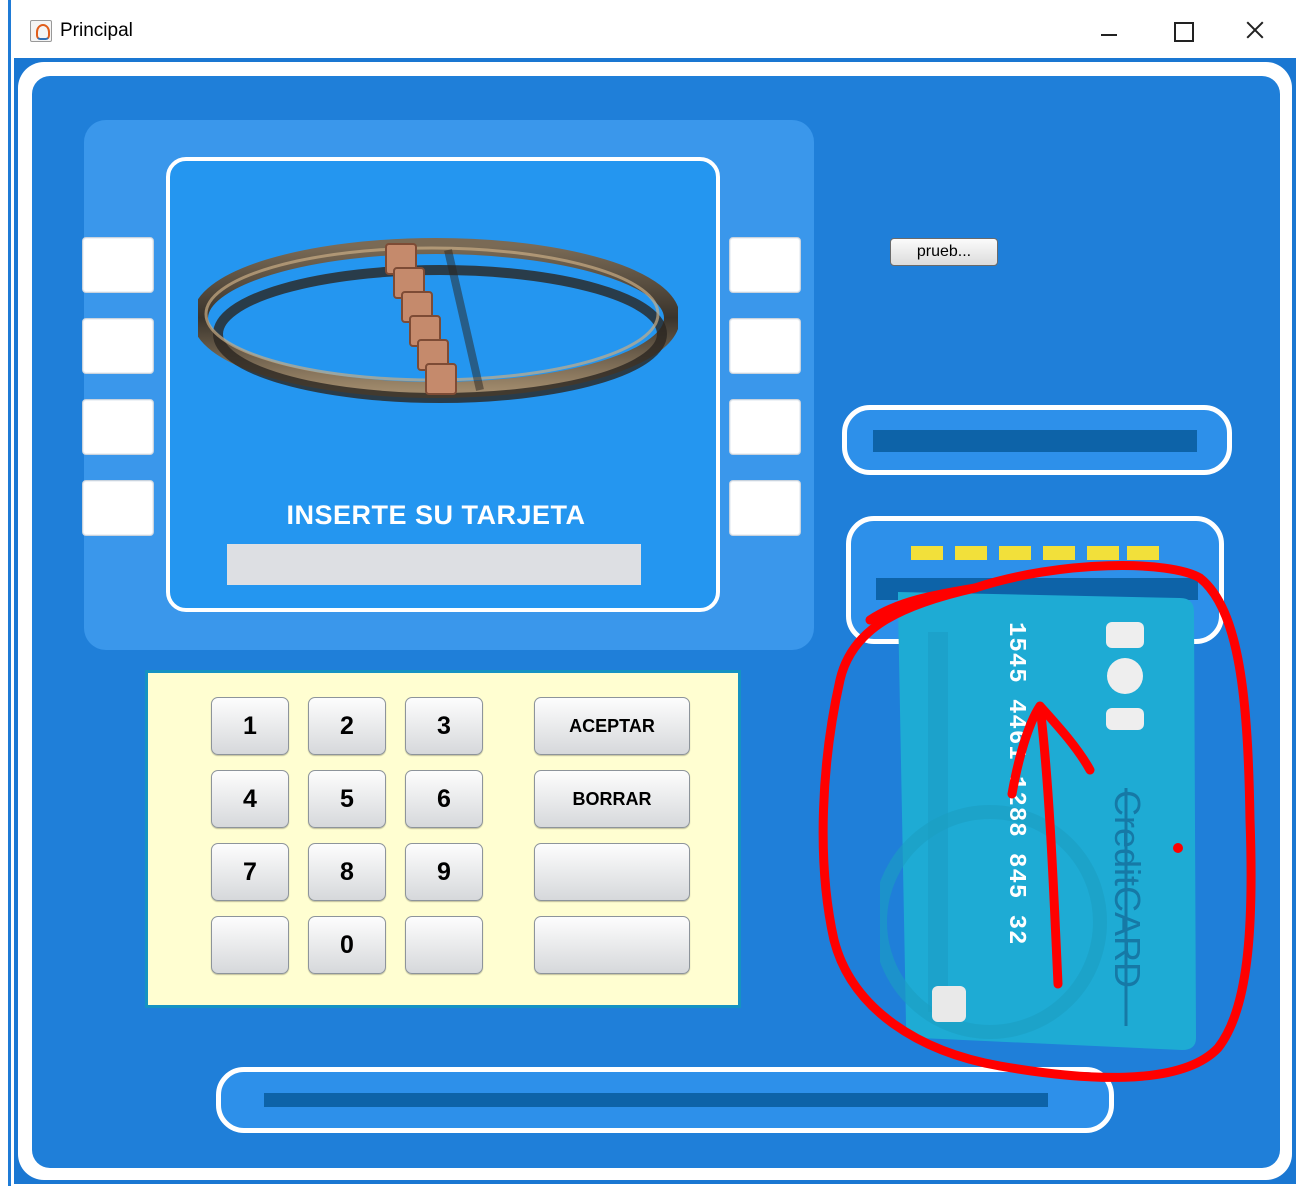  I want to click on key-8: 8, so click(347, 872).